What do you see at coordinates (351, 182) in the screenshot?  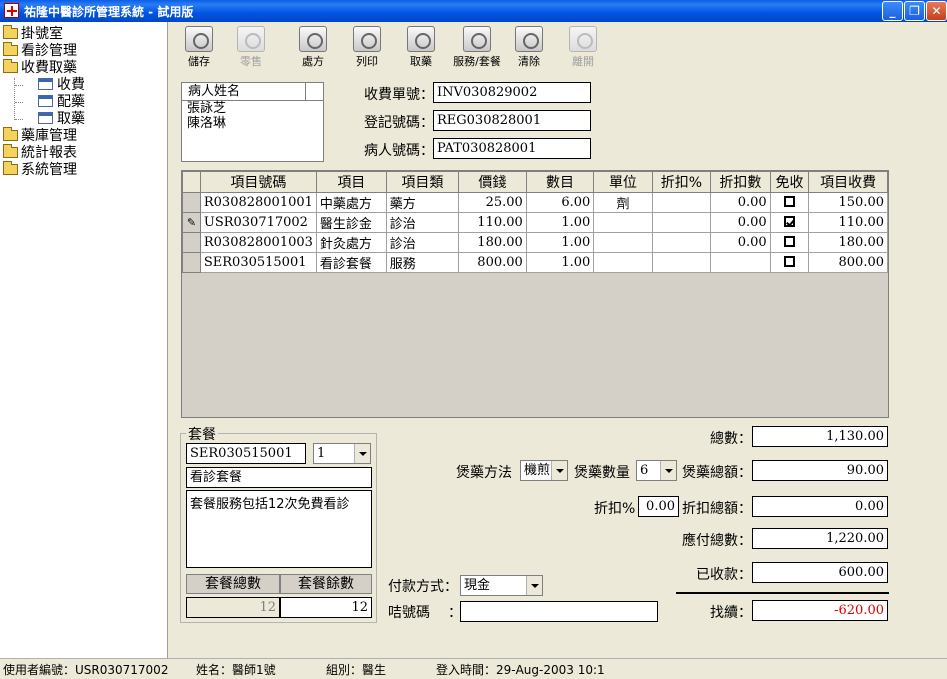 I see `column-header: 項目` at bounding box center [351, 182].